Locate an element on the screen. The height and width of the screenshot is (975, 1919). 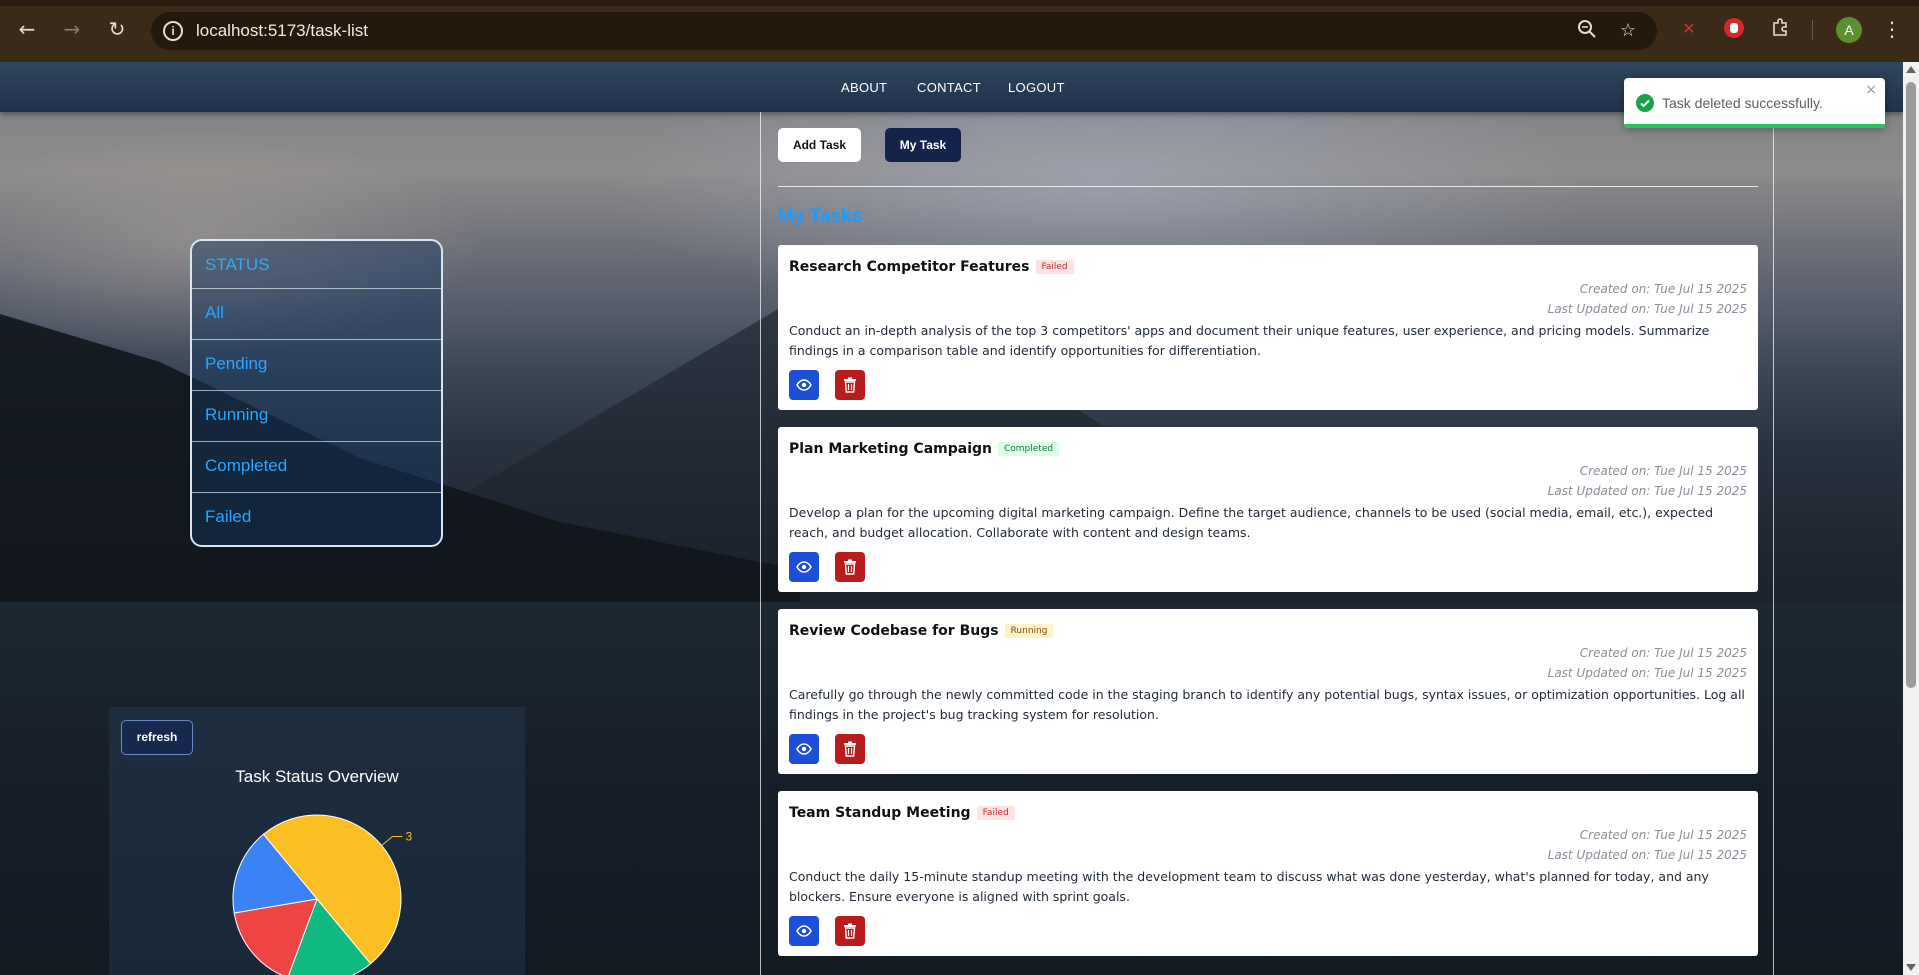
toast-progress-bar is located at coordinates (1754, 126).